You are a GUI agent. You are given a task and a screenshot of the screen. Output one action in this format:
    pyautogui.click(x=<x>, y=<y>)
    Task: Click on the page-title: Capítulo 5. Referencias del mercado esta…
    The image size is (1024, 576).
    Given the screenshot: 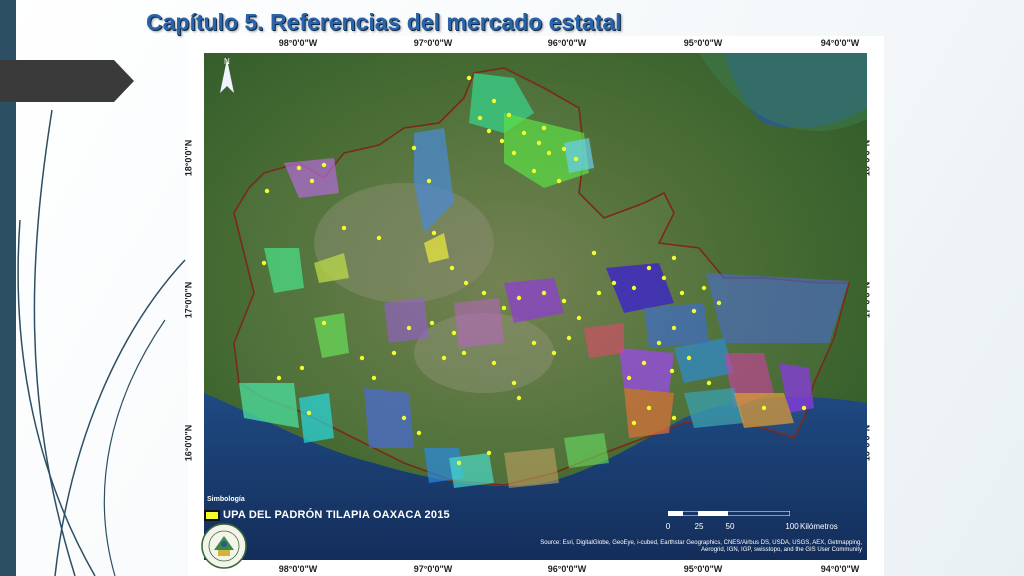 What is the action you would take?
    pyautogui.click(x=384, y=22)
    